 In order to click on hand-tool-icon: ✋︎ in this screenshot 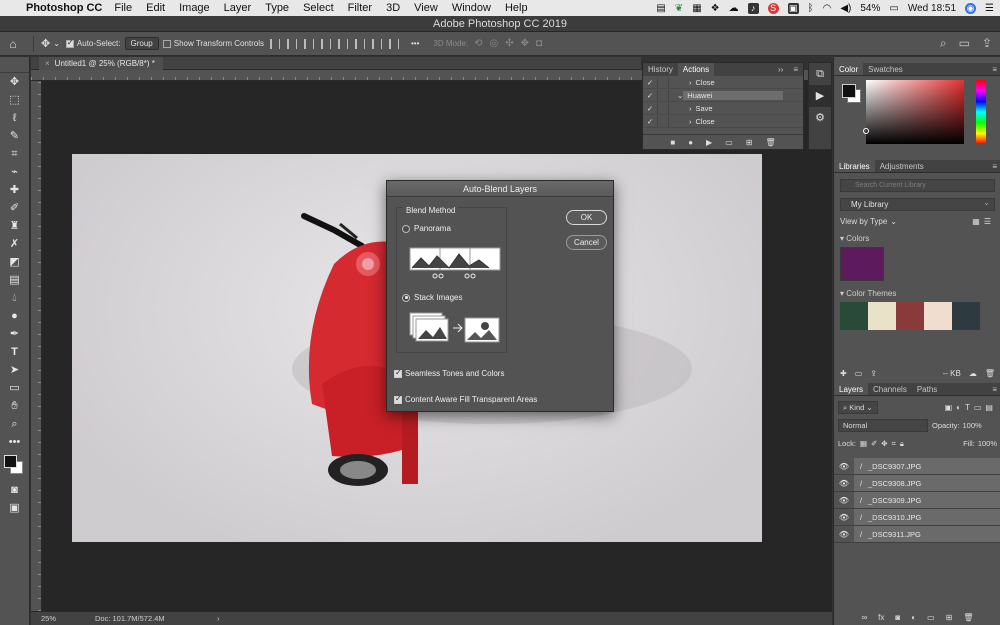, I will do `click(14, 406)`.